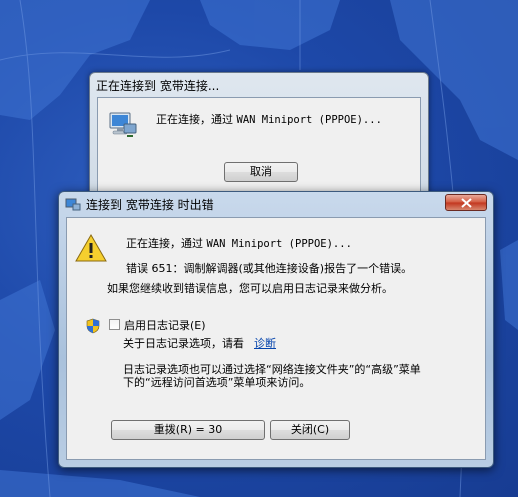  Describe the element at coordinates (269, 268) in the screenshot. I see `error-message: 错误 651：调制解调器(或其他连接设备)报告了一个错误。` at that location.